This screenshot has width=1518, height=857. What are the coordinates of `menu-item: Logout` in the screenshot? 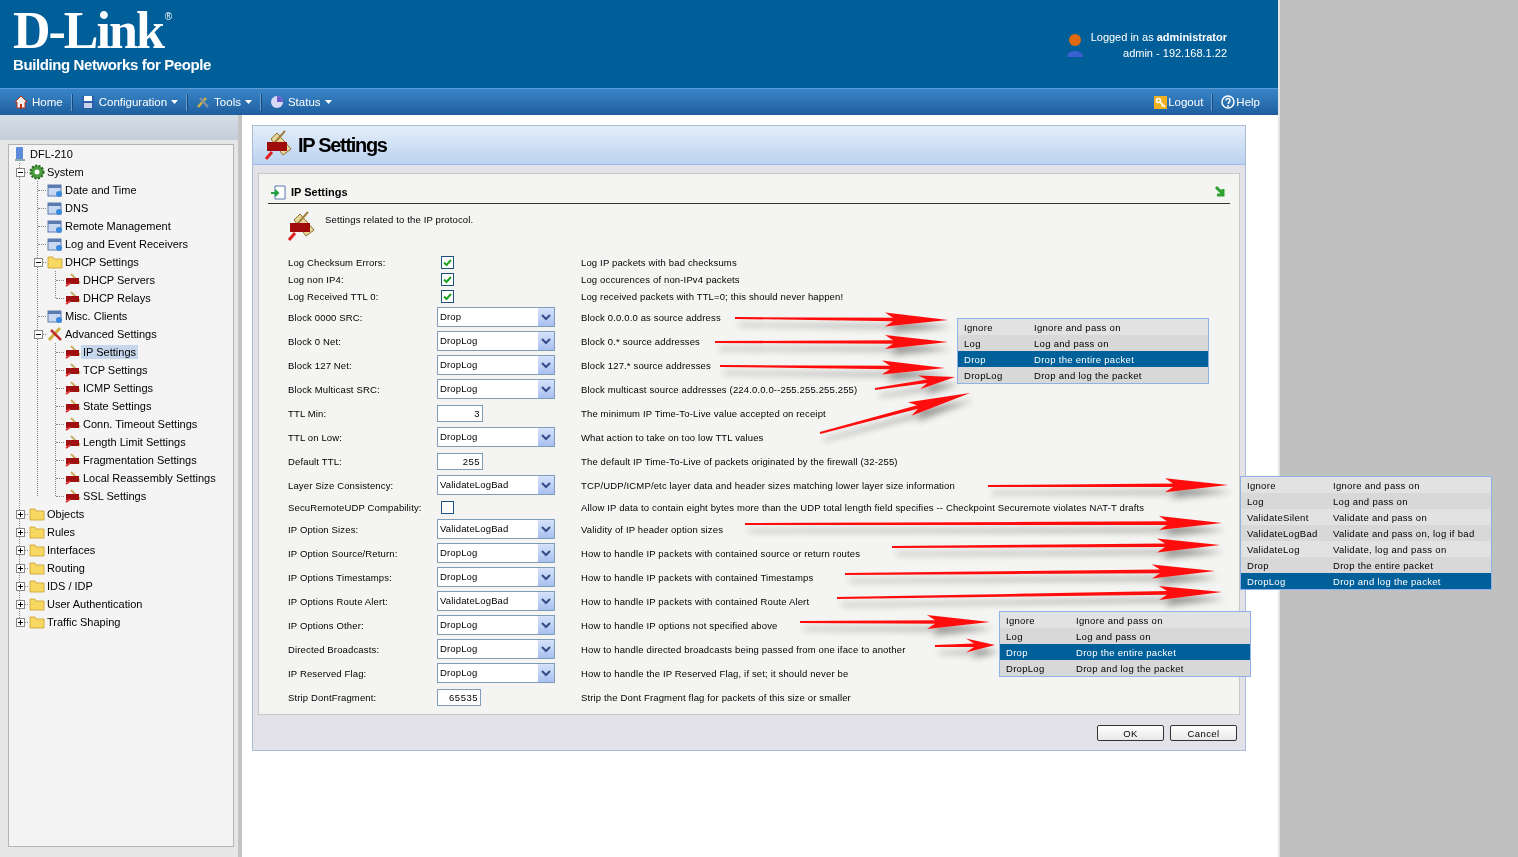 It's located at (1179, 102).